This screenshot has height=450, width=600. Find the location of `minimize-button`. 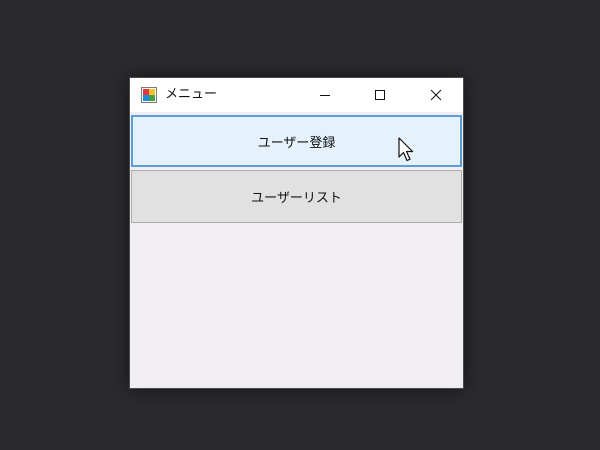

minimize-button is located at coordinates (325, 95).